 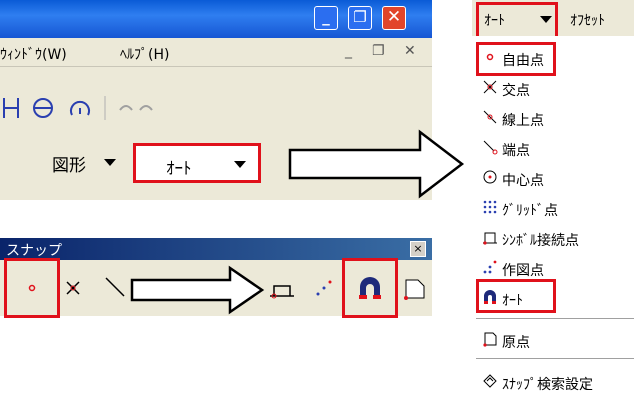 What do you see at coordinates (490, 267) in the screenshot?
I see `construction-point-icon` at bounding box center [490, 267].